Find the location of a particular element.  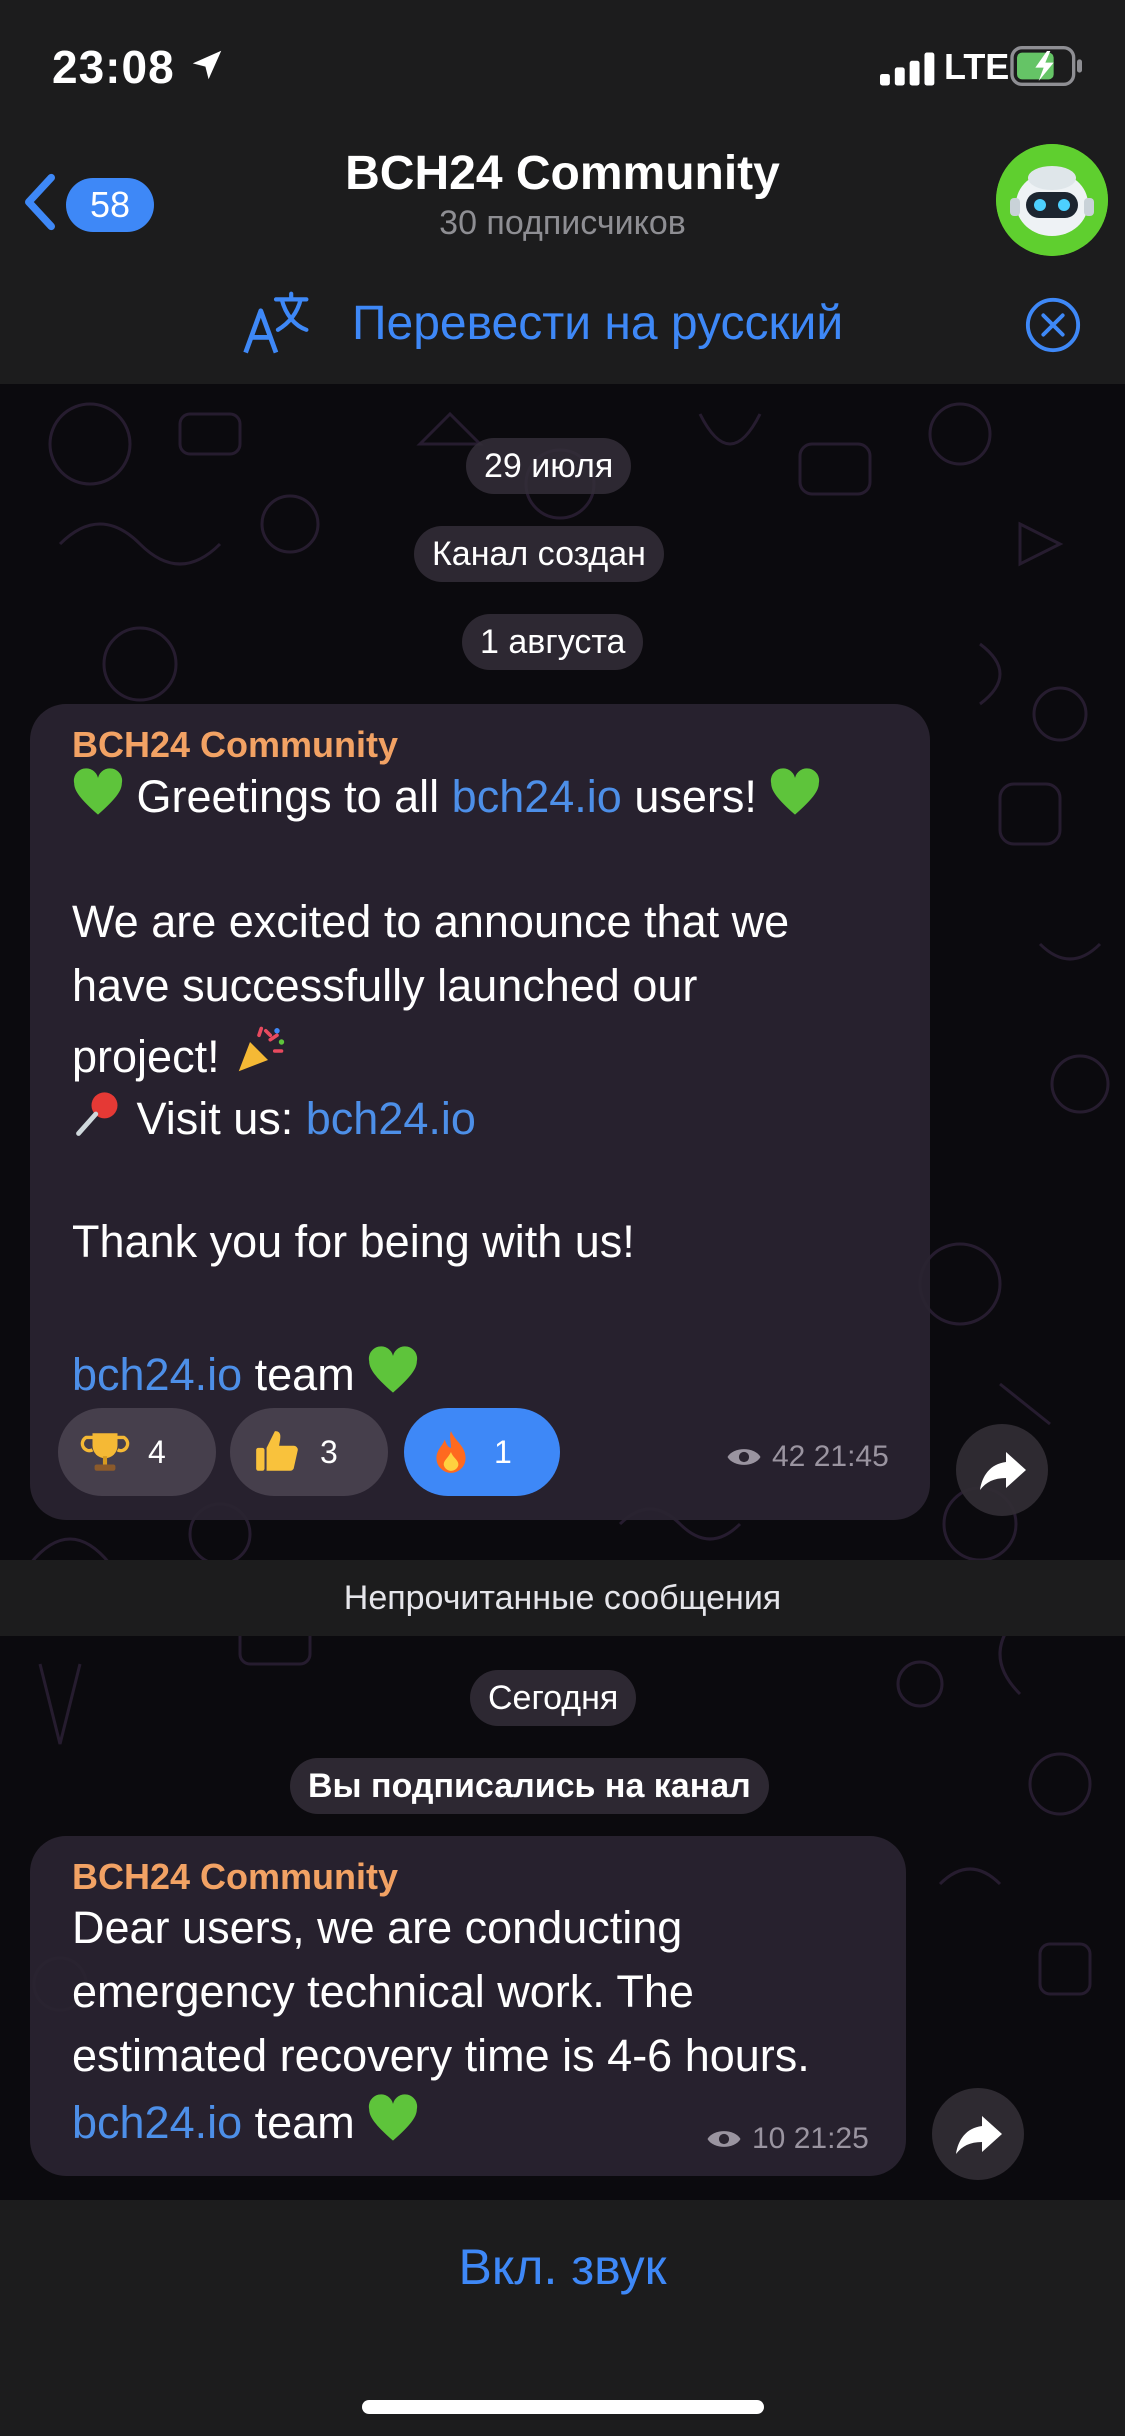

message-text-line: Dear users, we are conducting is located at coordinates (377, 1927).